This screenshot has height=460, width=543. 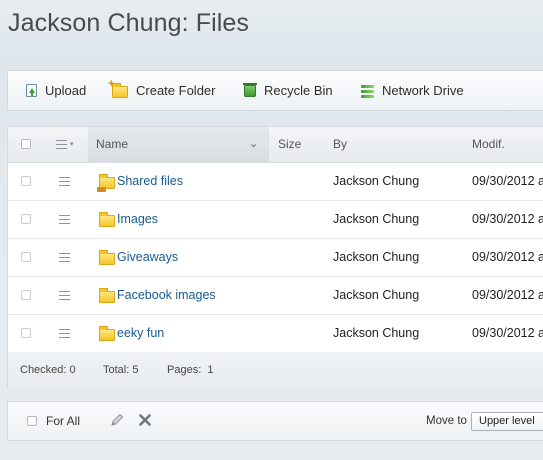 What do you see at coordinates (289, 144) in the screenshot?
I see `column-header-size: Size` at bounding box center [289, 144].